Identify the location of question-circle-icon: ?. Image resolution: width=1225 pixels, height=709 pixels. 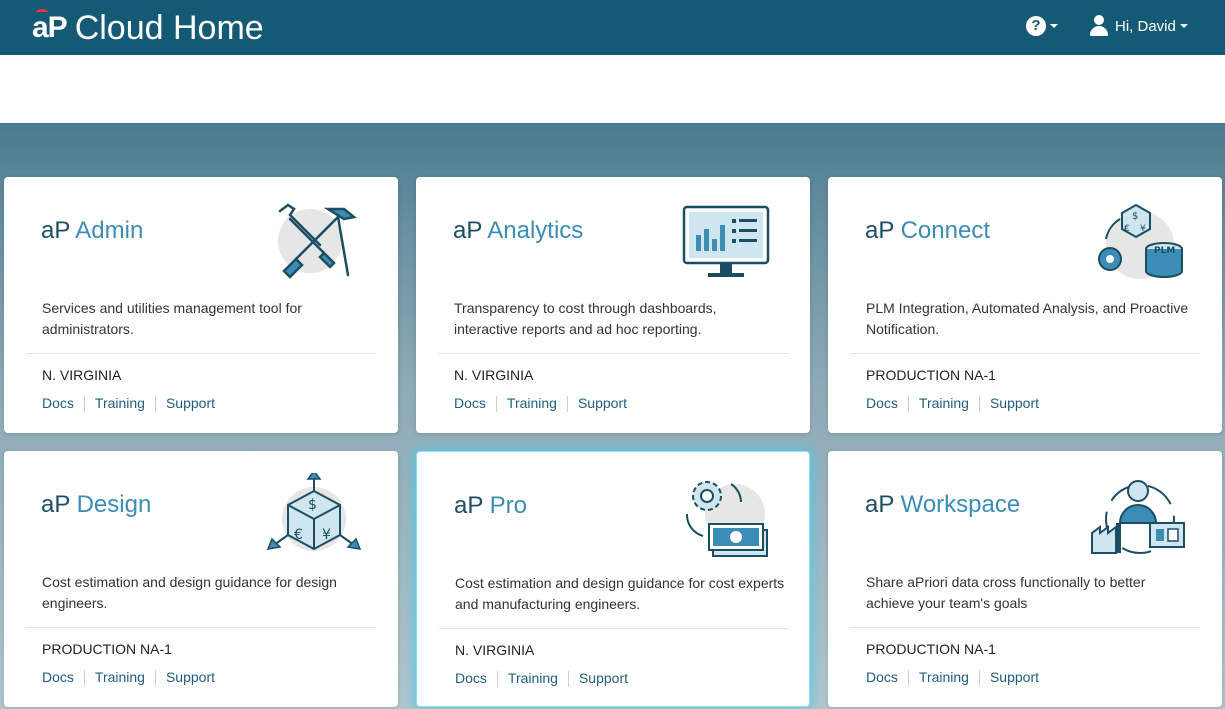
(1036, 26).